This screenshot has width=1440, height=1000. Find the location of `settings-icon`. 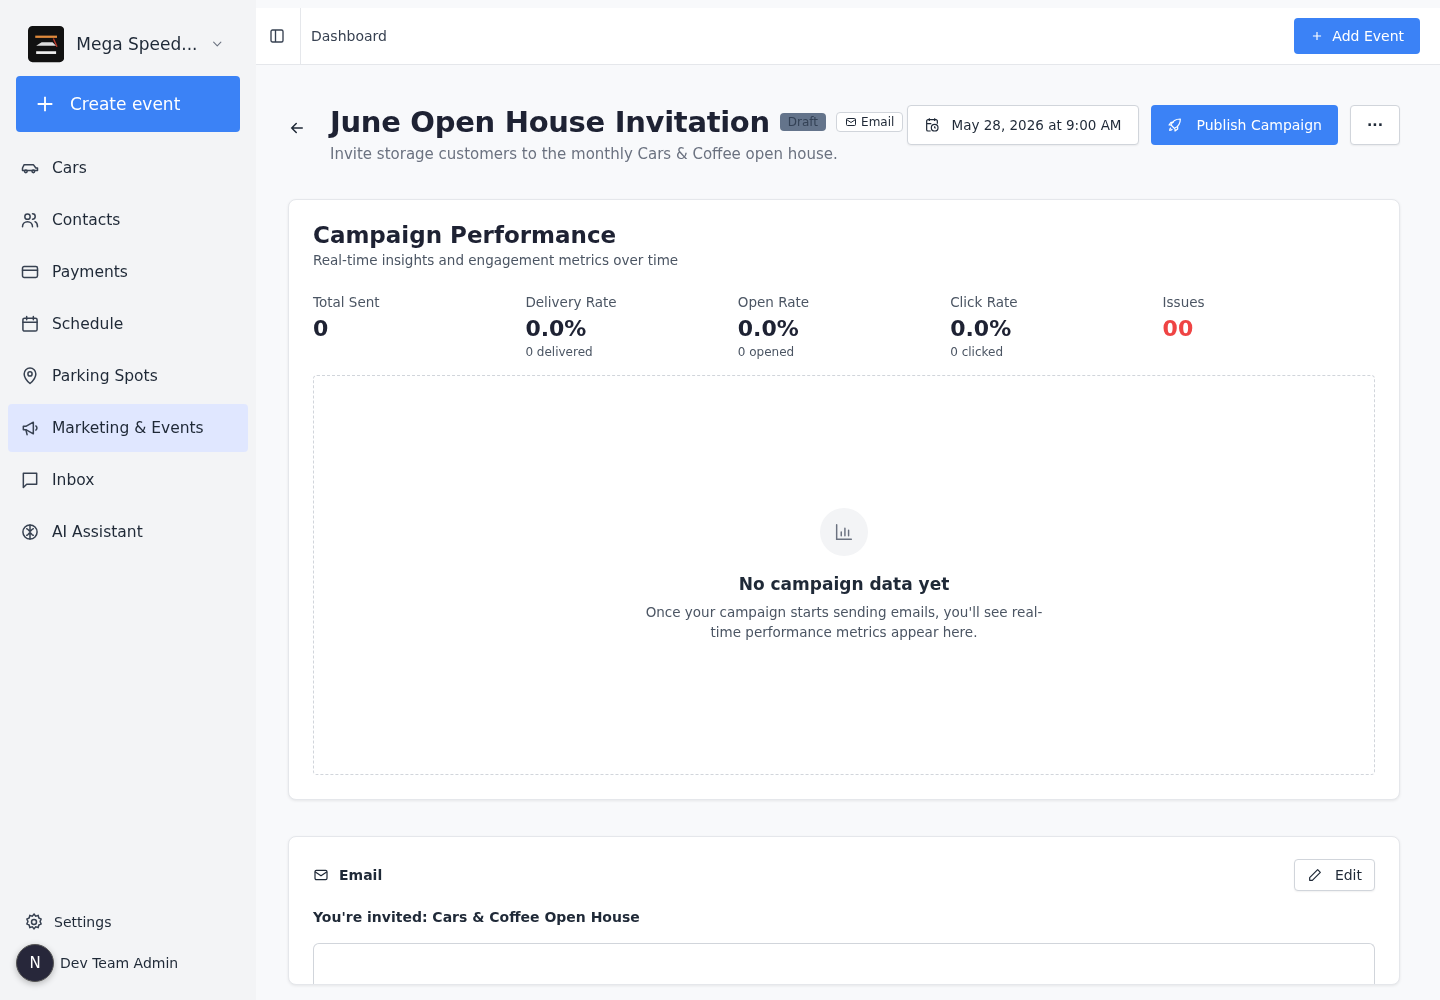

settings-icon is located at coordinates (34, 922).